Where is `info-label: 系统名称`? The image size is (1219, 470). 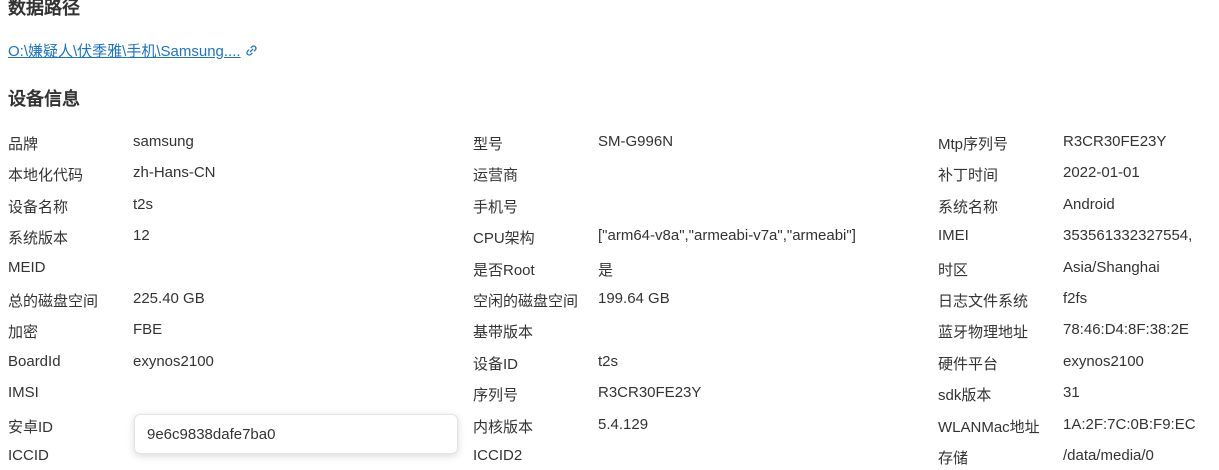
info-label: 系统名称 is located at coordinates (968, 207).